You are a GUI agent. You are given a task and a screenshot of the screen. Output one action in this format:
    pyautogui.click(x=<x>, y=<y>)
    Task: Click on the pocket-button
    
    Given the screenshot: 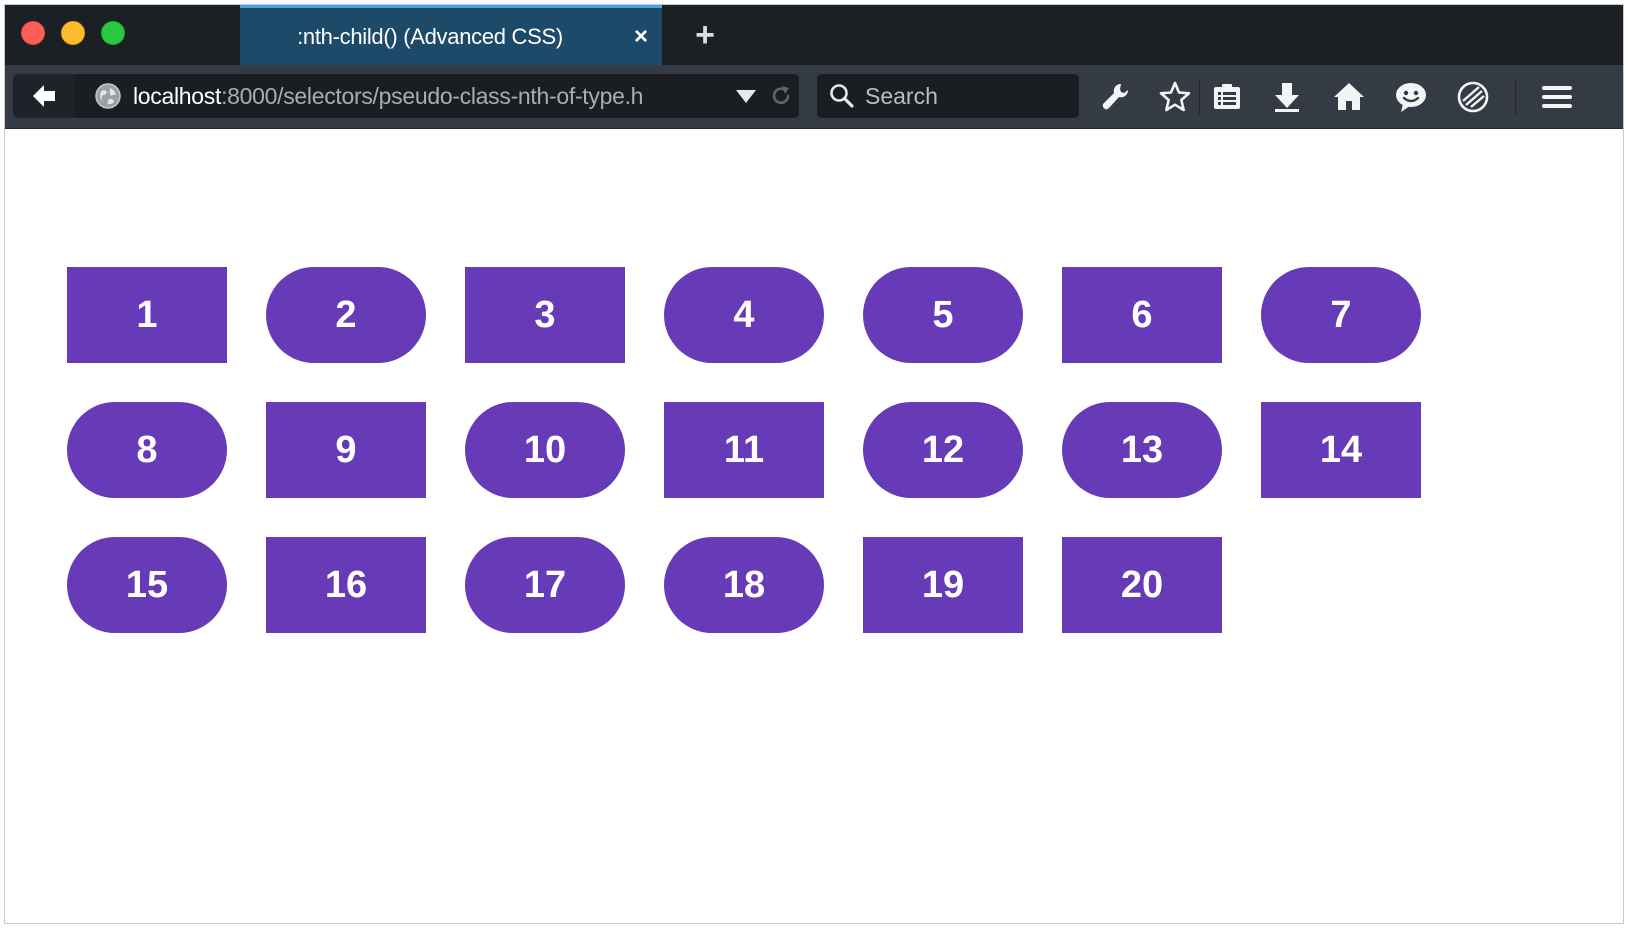 What is the action you would take?
    pyautogui.click(x=1473, y=97)
    